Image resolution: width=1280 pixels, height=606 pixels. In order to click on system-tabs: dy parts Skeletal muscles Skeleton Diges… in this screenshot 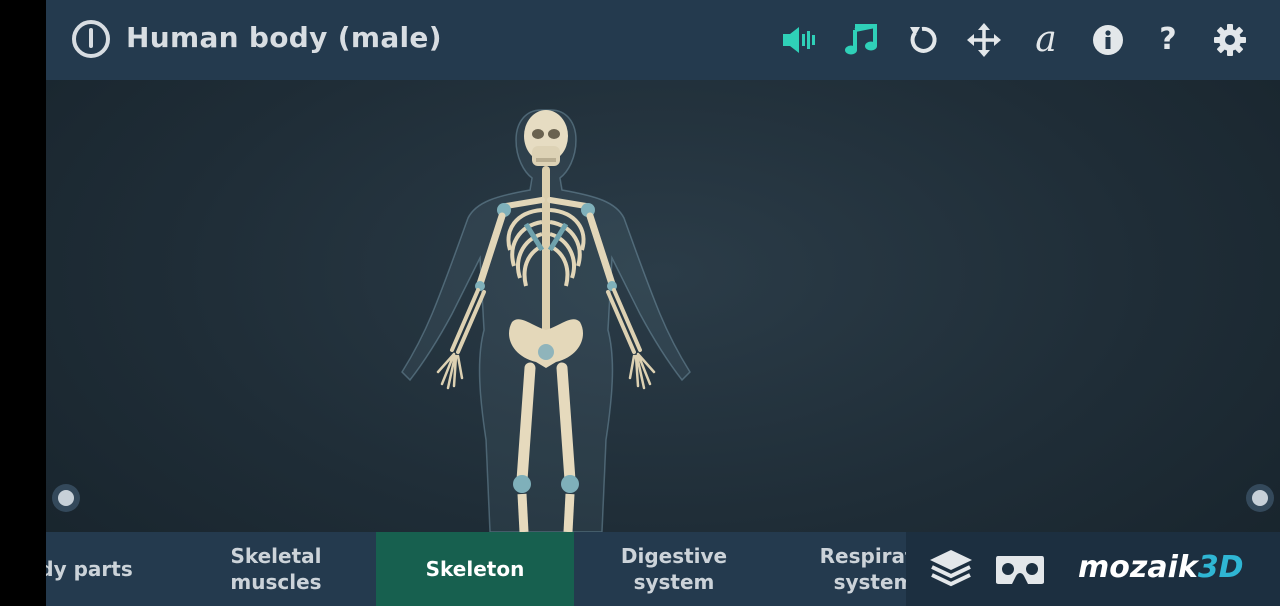, I will do `click(476, 569)`.